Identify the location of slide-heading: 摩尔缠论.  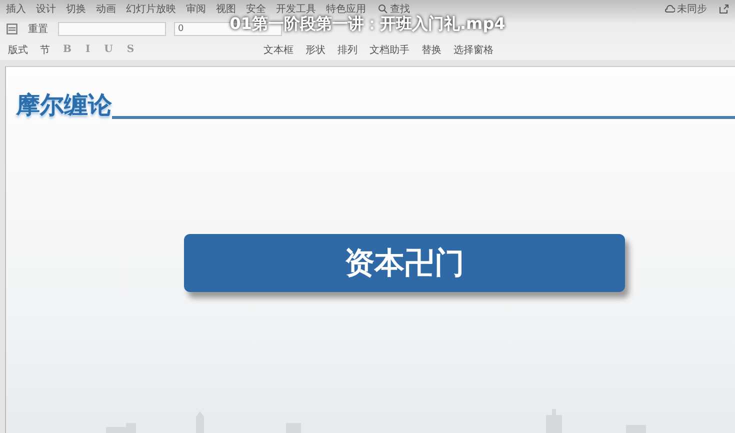
(64, 105).